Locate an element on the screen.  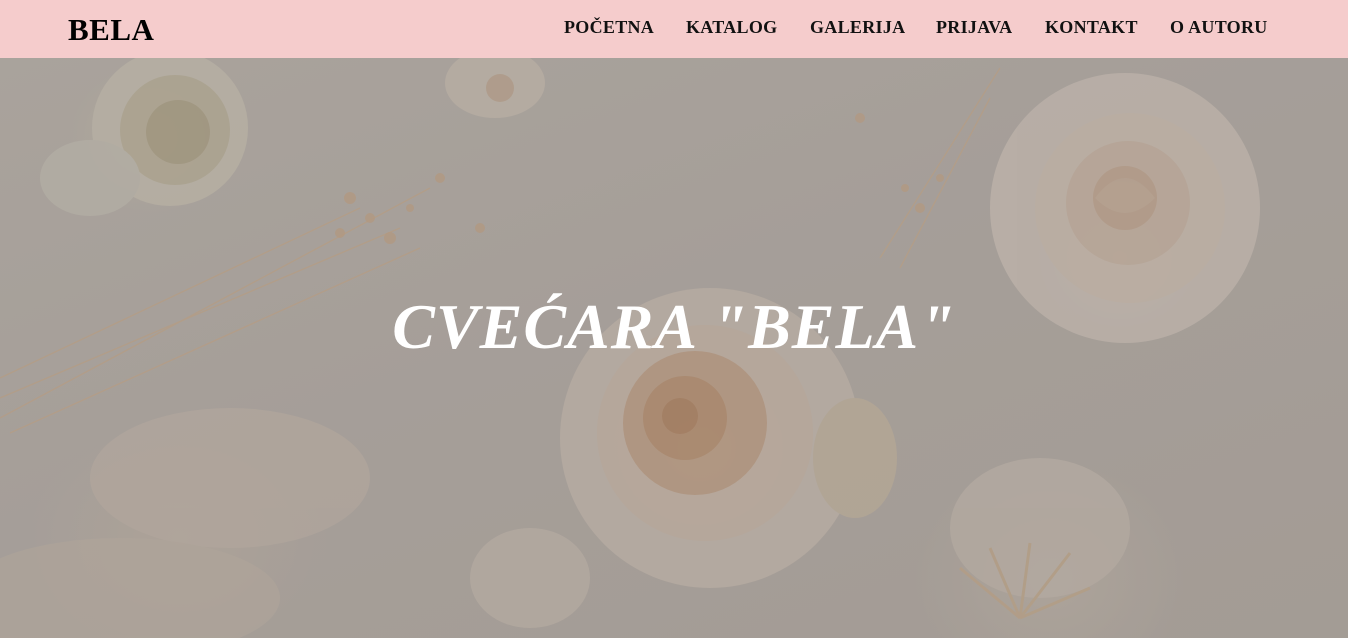
hero-title: CVEĆARA "BELA" is located at coordinates (674, 326).